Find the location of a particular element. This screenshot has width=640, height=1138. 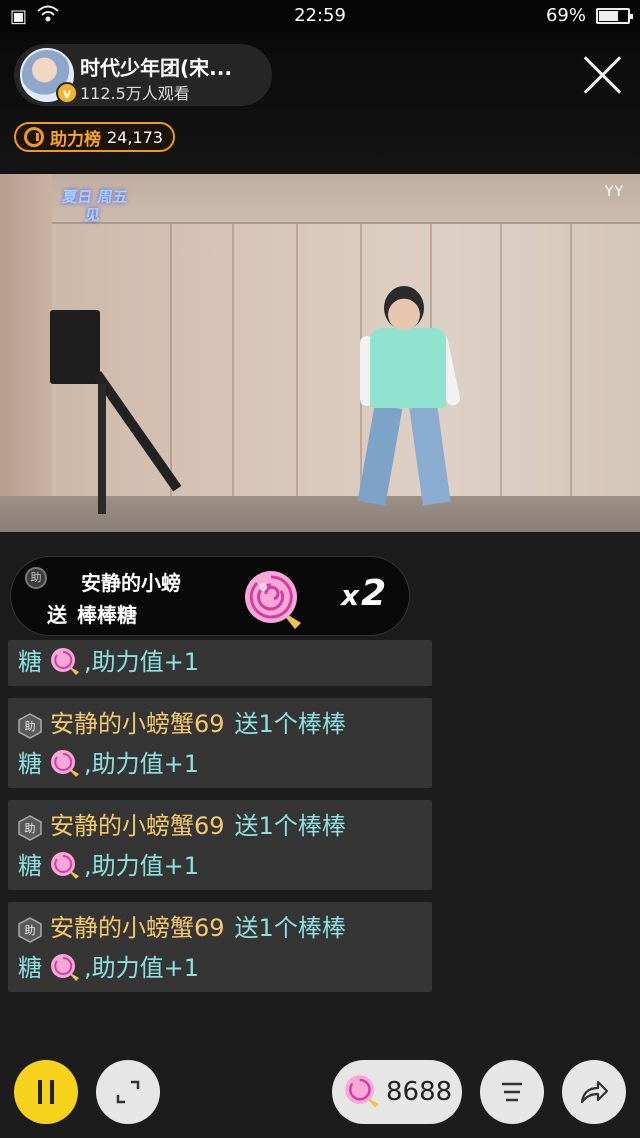

menu-icon is located at coordinates (512, 1092).